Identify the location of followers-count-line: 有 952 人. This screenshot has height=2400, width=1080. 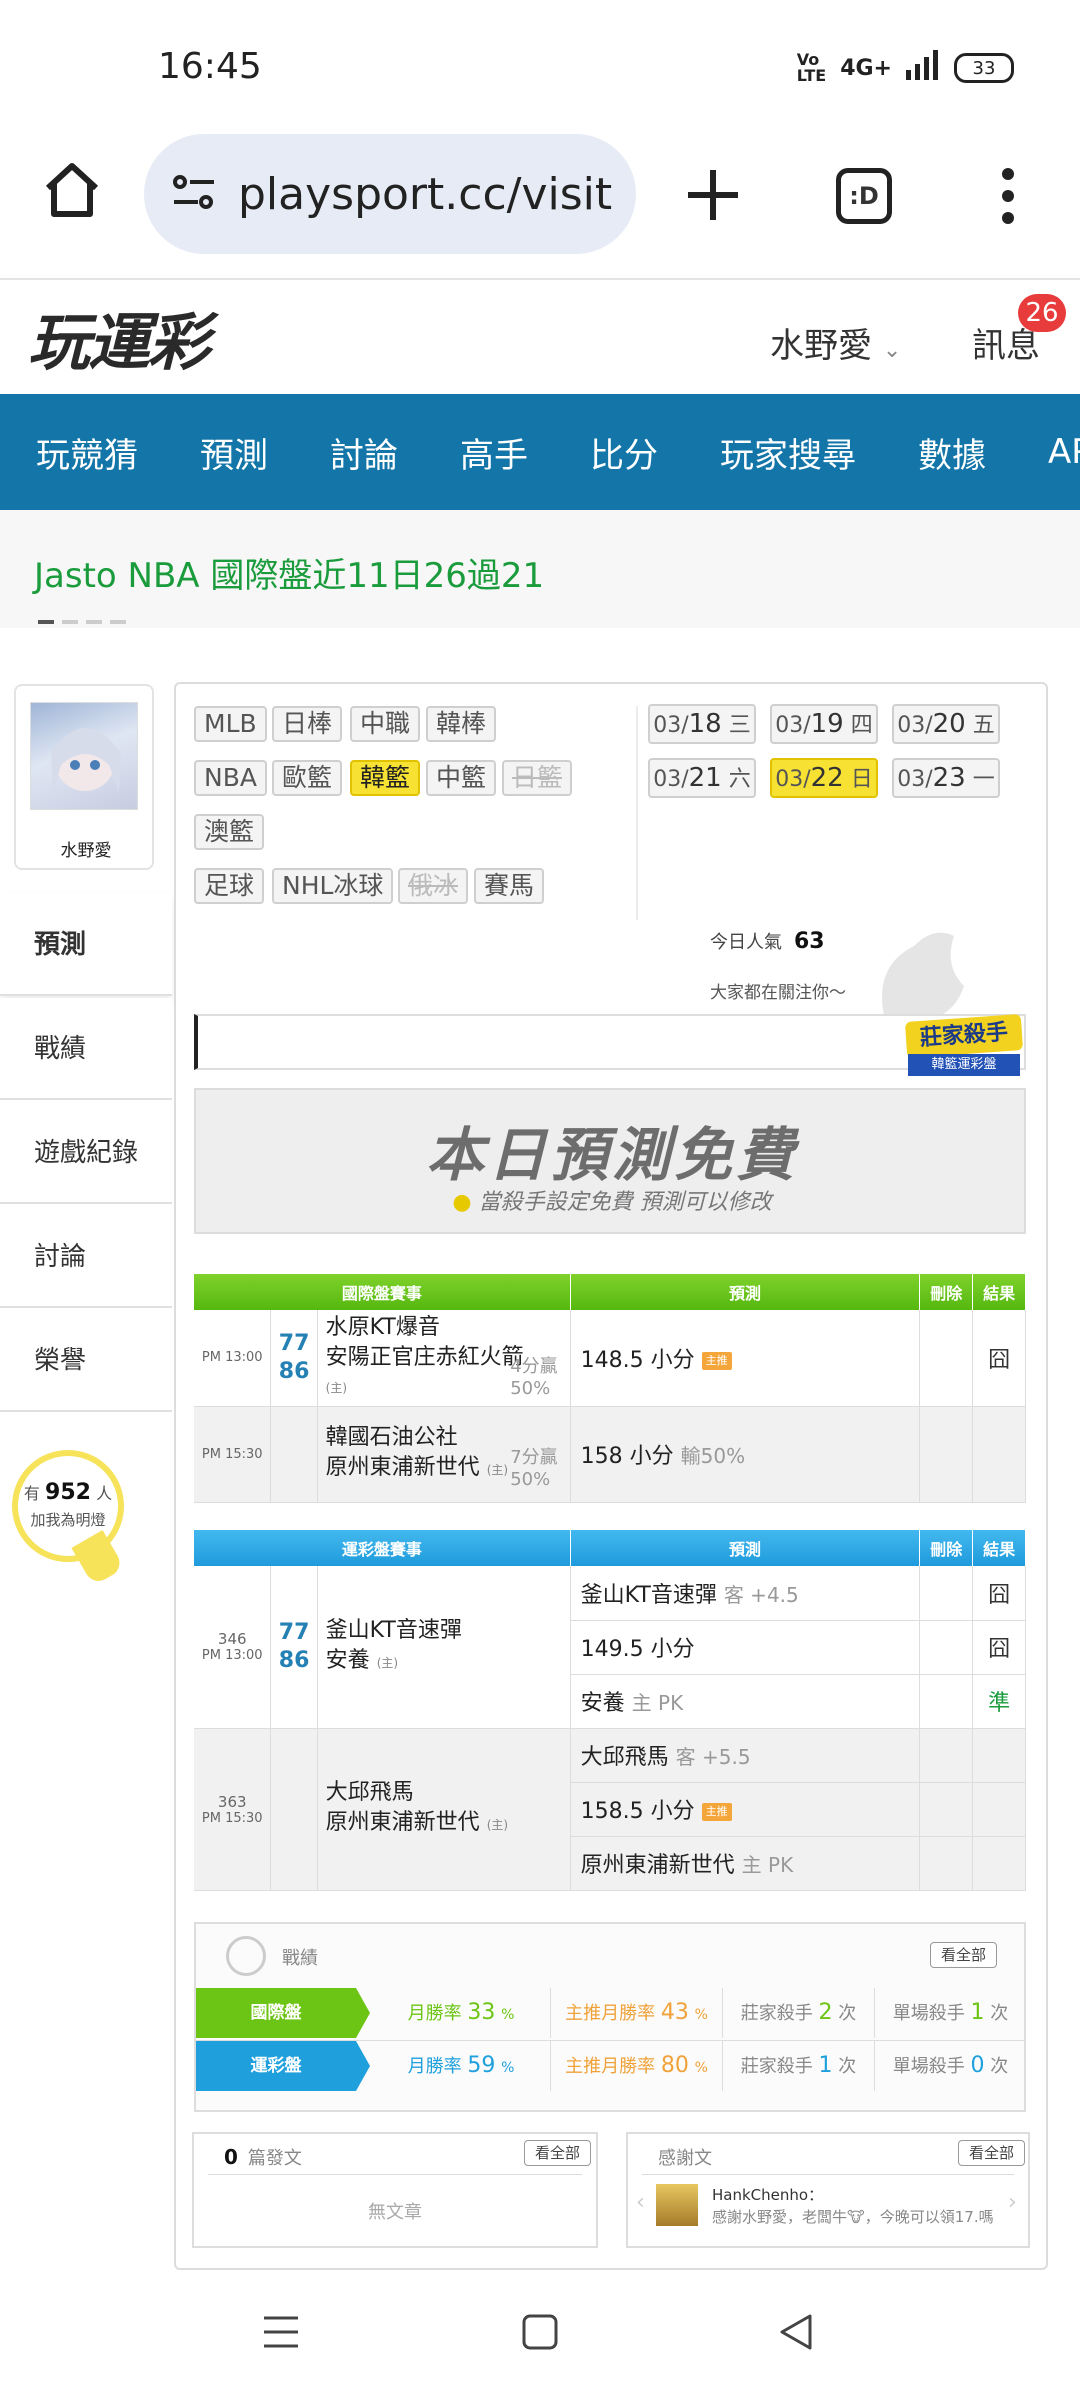
(68, 1492).